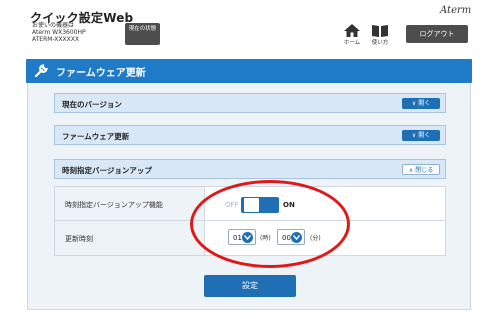 The image size is (500, 319). Describe the element at coordinates (411, 170) in the screenshot. I see `chevron-up-icon: ∧` at that location.